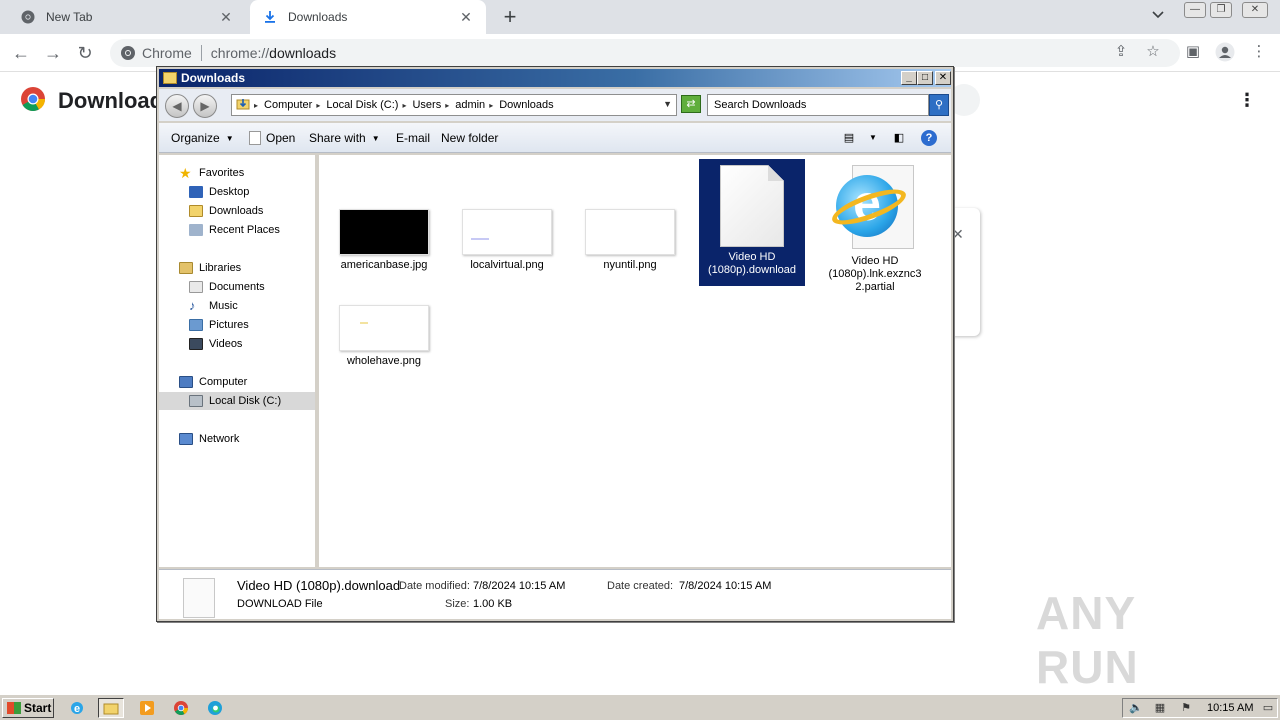  Describe the element at coordinates (205, 106) in the screenshot. I see `forward-icon: ▶` at that location.